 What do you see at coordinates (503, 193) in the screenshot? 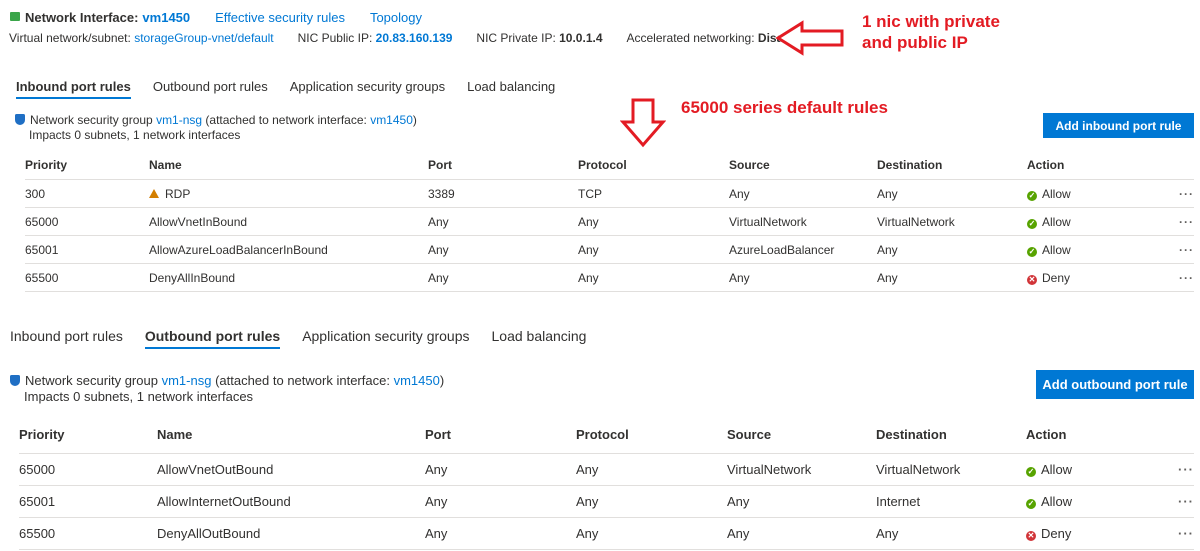
I see `rule-port: 3389` at bounding box center [503, 193].